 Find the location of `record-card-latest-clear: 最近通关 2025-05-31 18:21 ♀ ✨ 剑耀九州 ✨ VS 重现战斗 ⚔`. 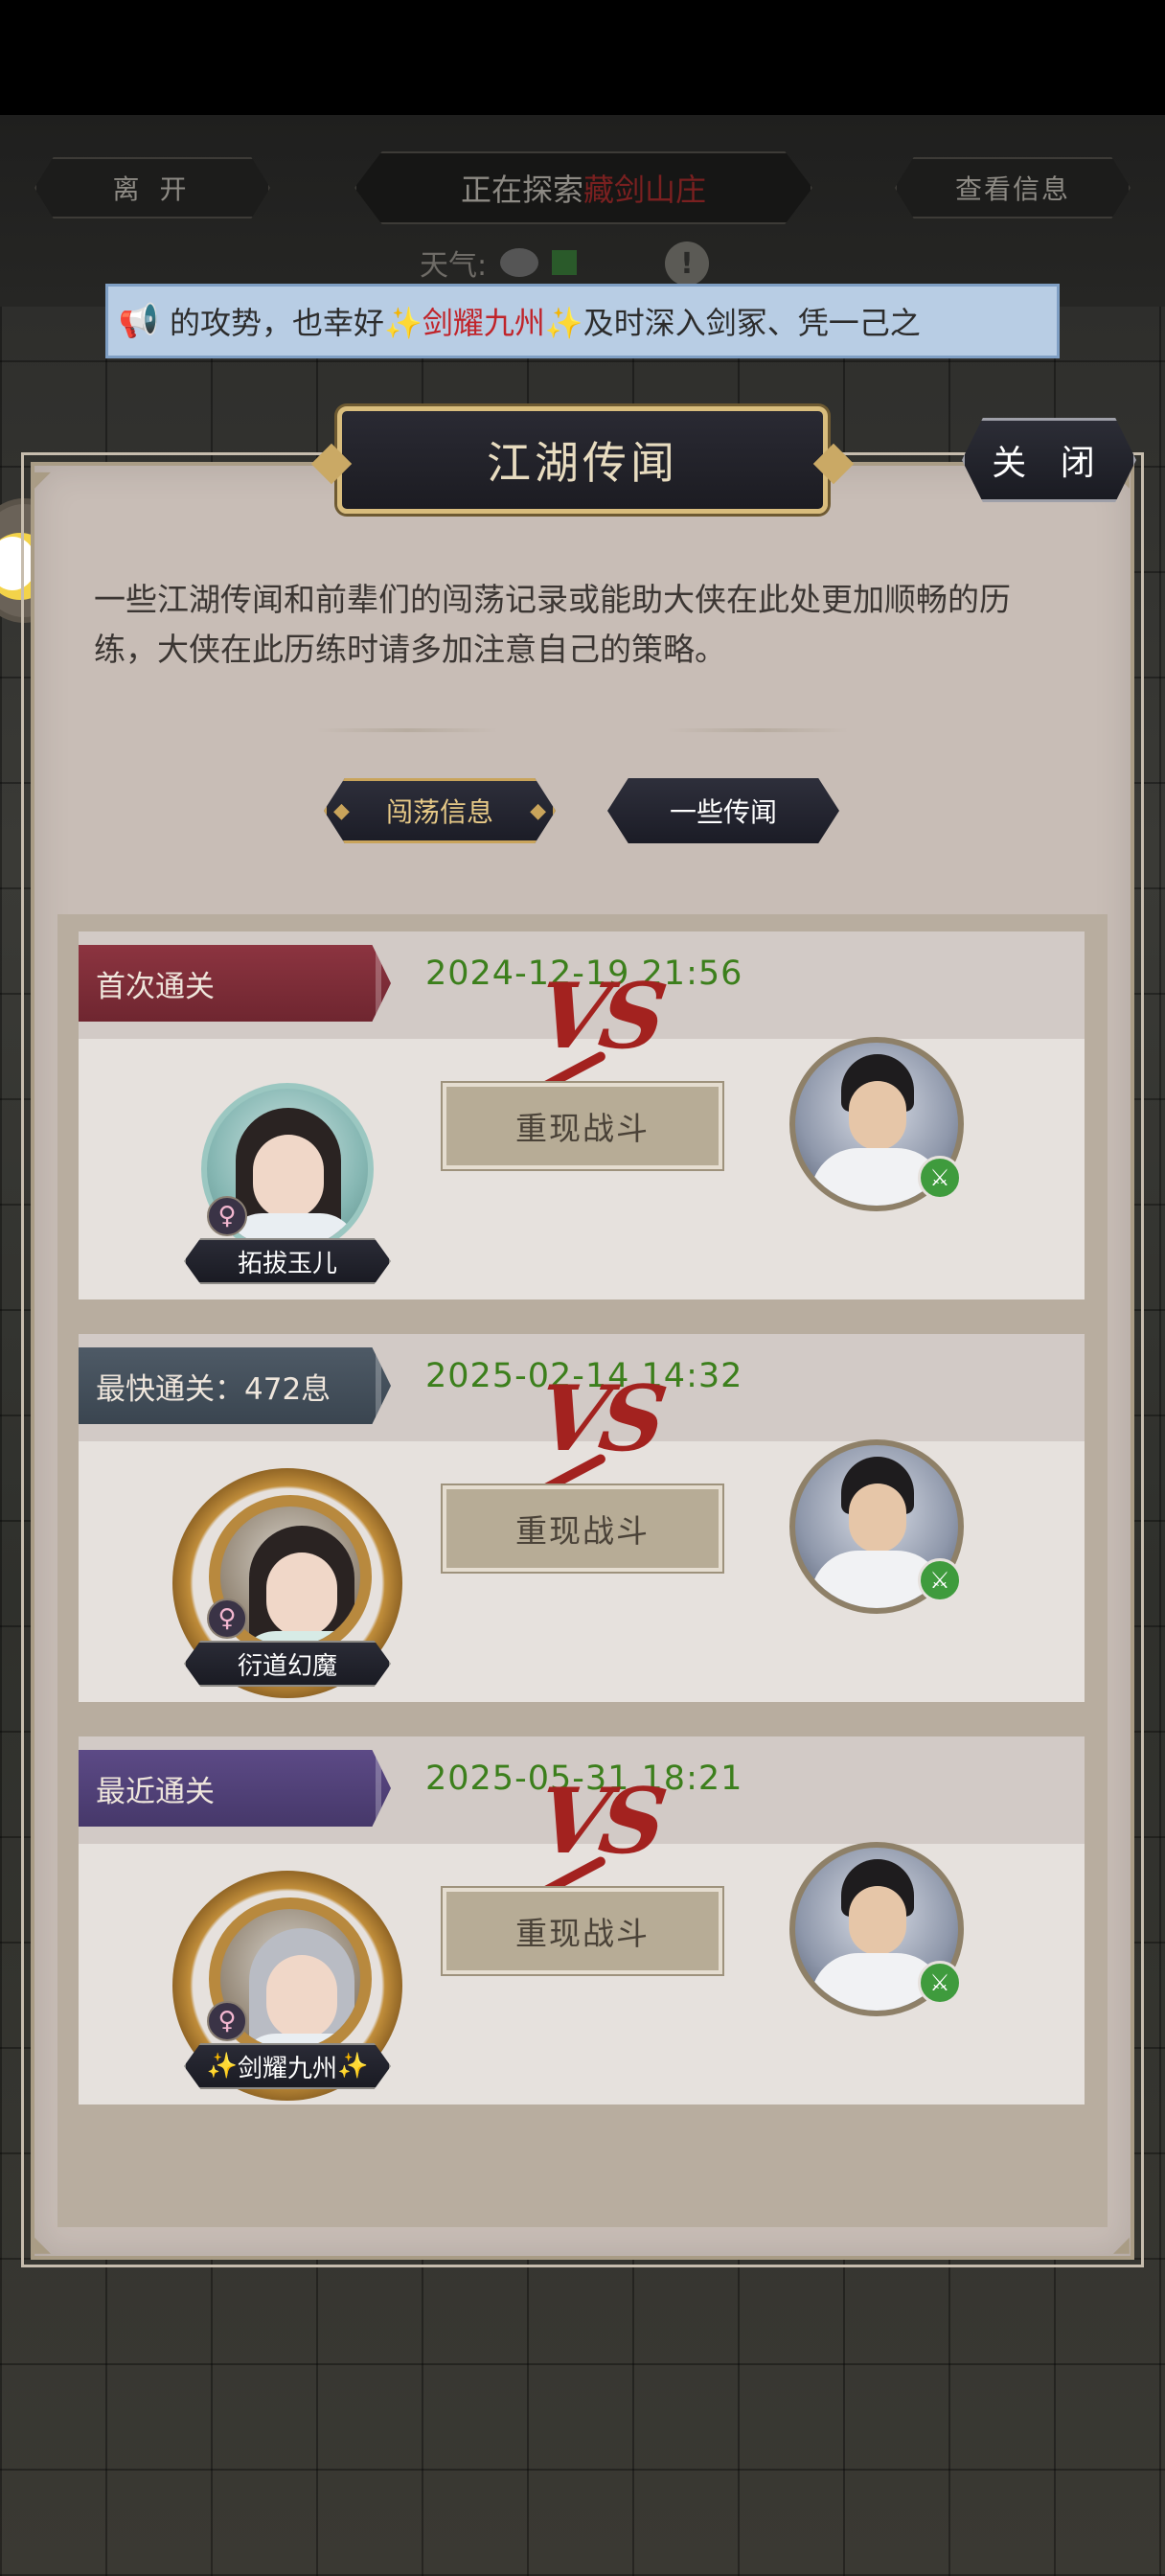

record-card-latest-clear: 最近通关 2025-05-31 18:21 ♀ ✨ 剑耀九州 ✨ VS 重现战斗 ⚔ is located at coordinates (582, 1920).